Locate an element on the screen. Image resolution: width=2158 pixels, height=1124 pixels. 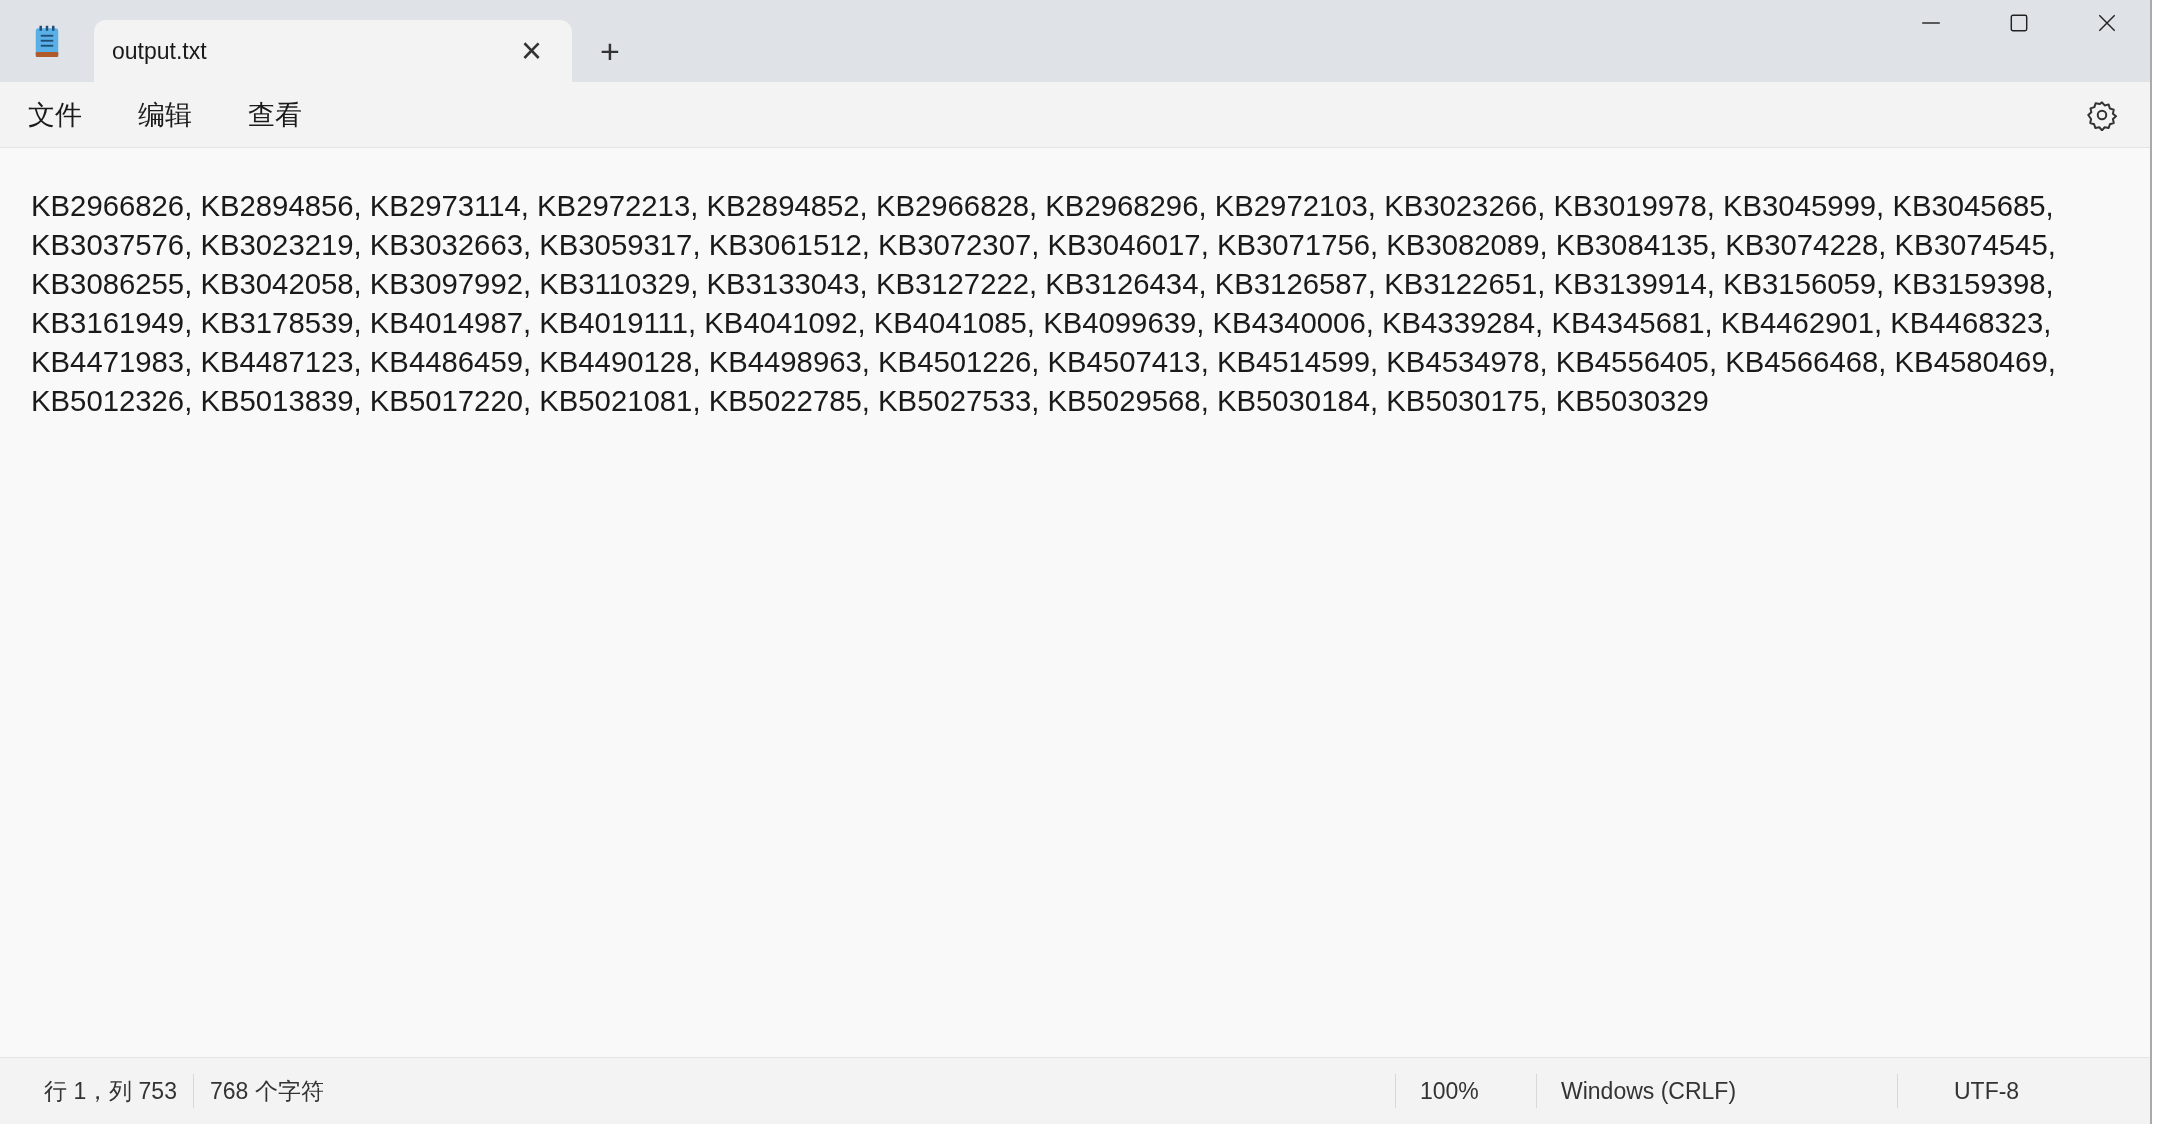
close-tab-button: × is located at coordinates (531, 51).